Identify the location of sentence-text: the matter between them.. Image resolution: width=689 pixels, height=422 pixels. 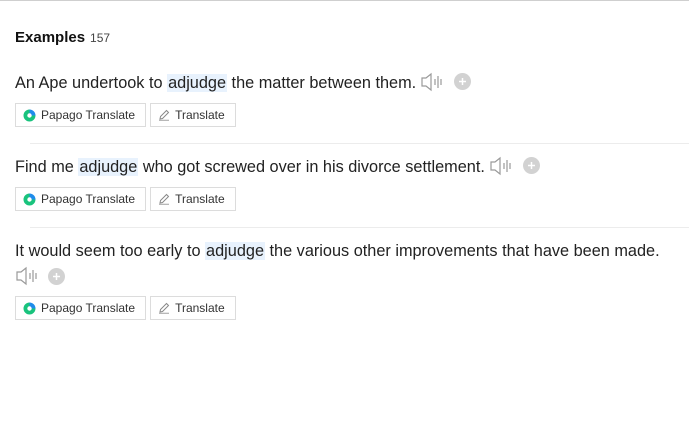
(322, 83).